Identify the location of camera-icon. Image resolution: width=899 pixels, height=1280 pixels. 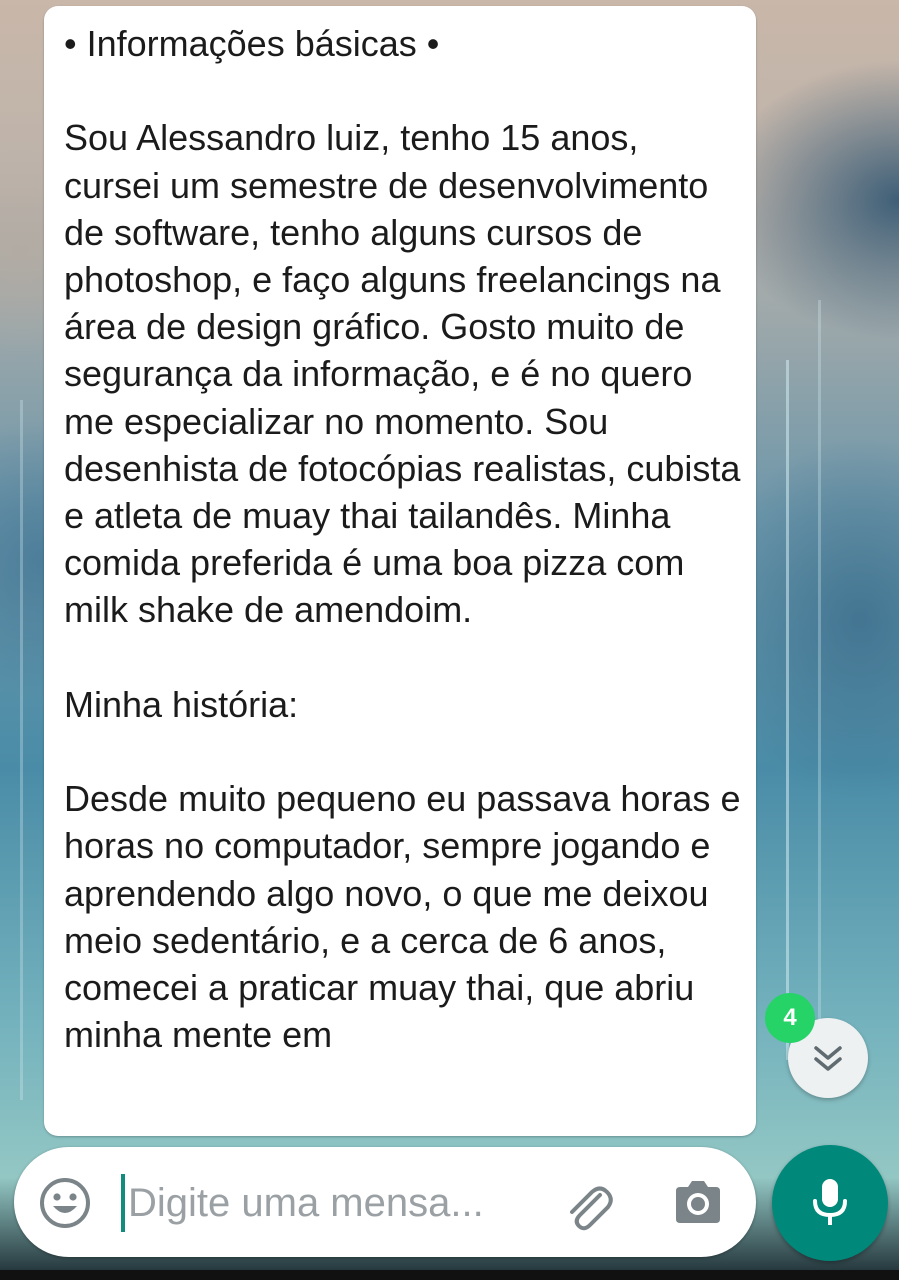
(698, 1203).